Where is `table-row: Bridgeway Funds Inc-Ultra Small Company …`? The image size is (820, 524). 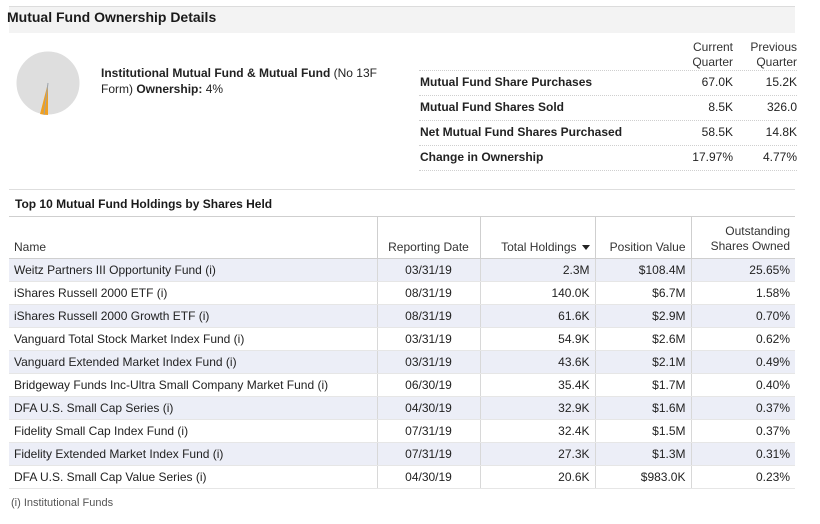
table-row: Bridgeway Funds Inc-Ultra Small Company … is located at coordinates (402, 385).